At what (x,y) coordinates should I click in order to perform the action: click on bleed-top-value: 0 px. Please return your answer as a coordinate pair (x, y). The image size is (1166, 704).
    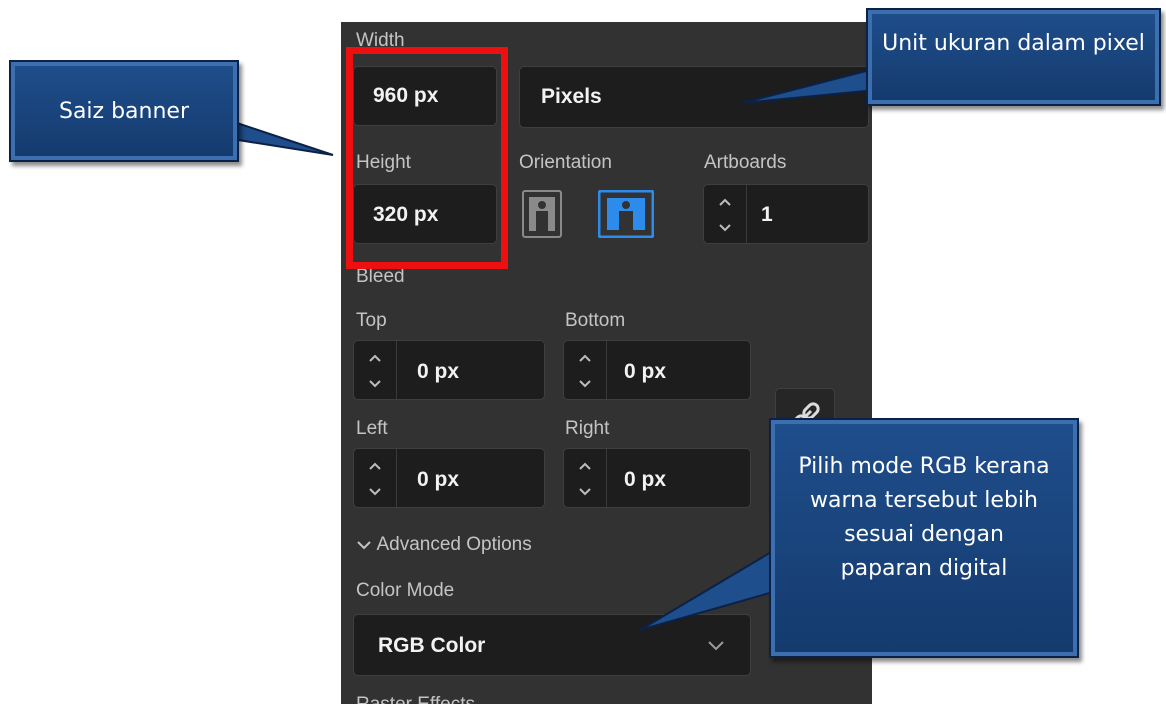
    Looking at the image, I should click on (438, 371).